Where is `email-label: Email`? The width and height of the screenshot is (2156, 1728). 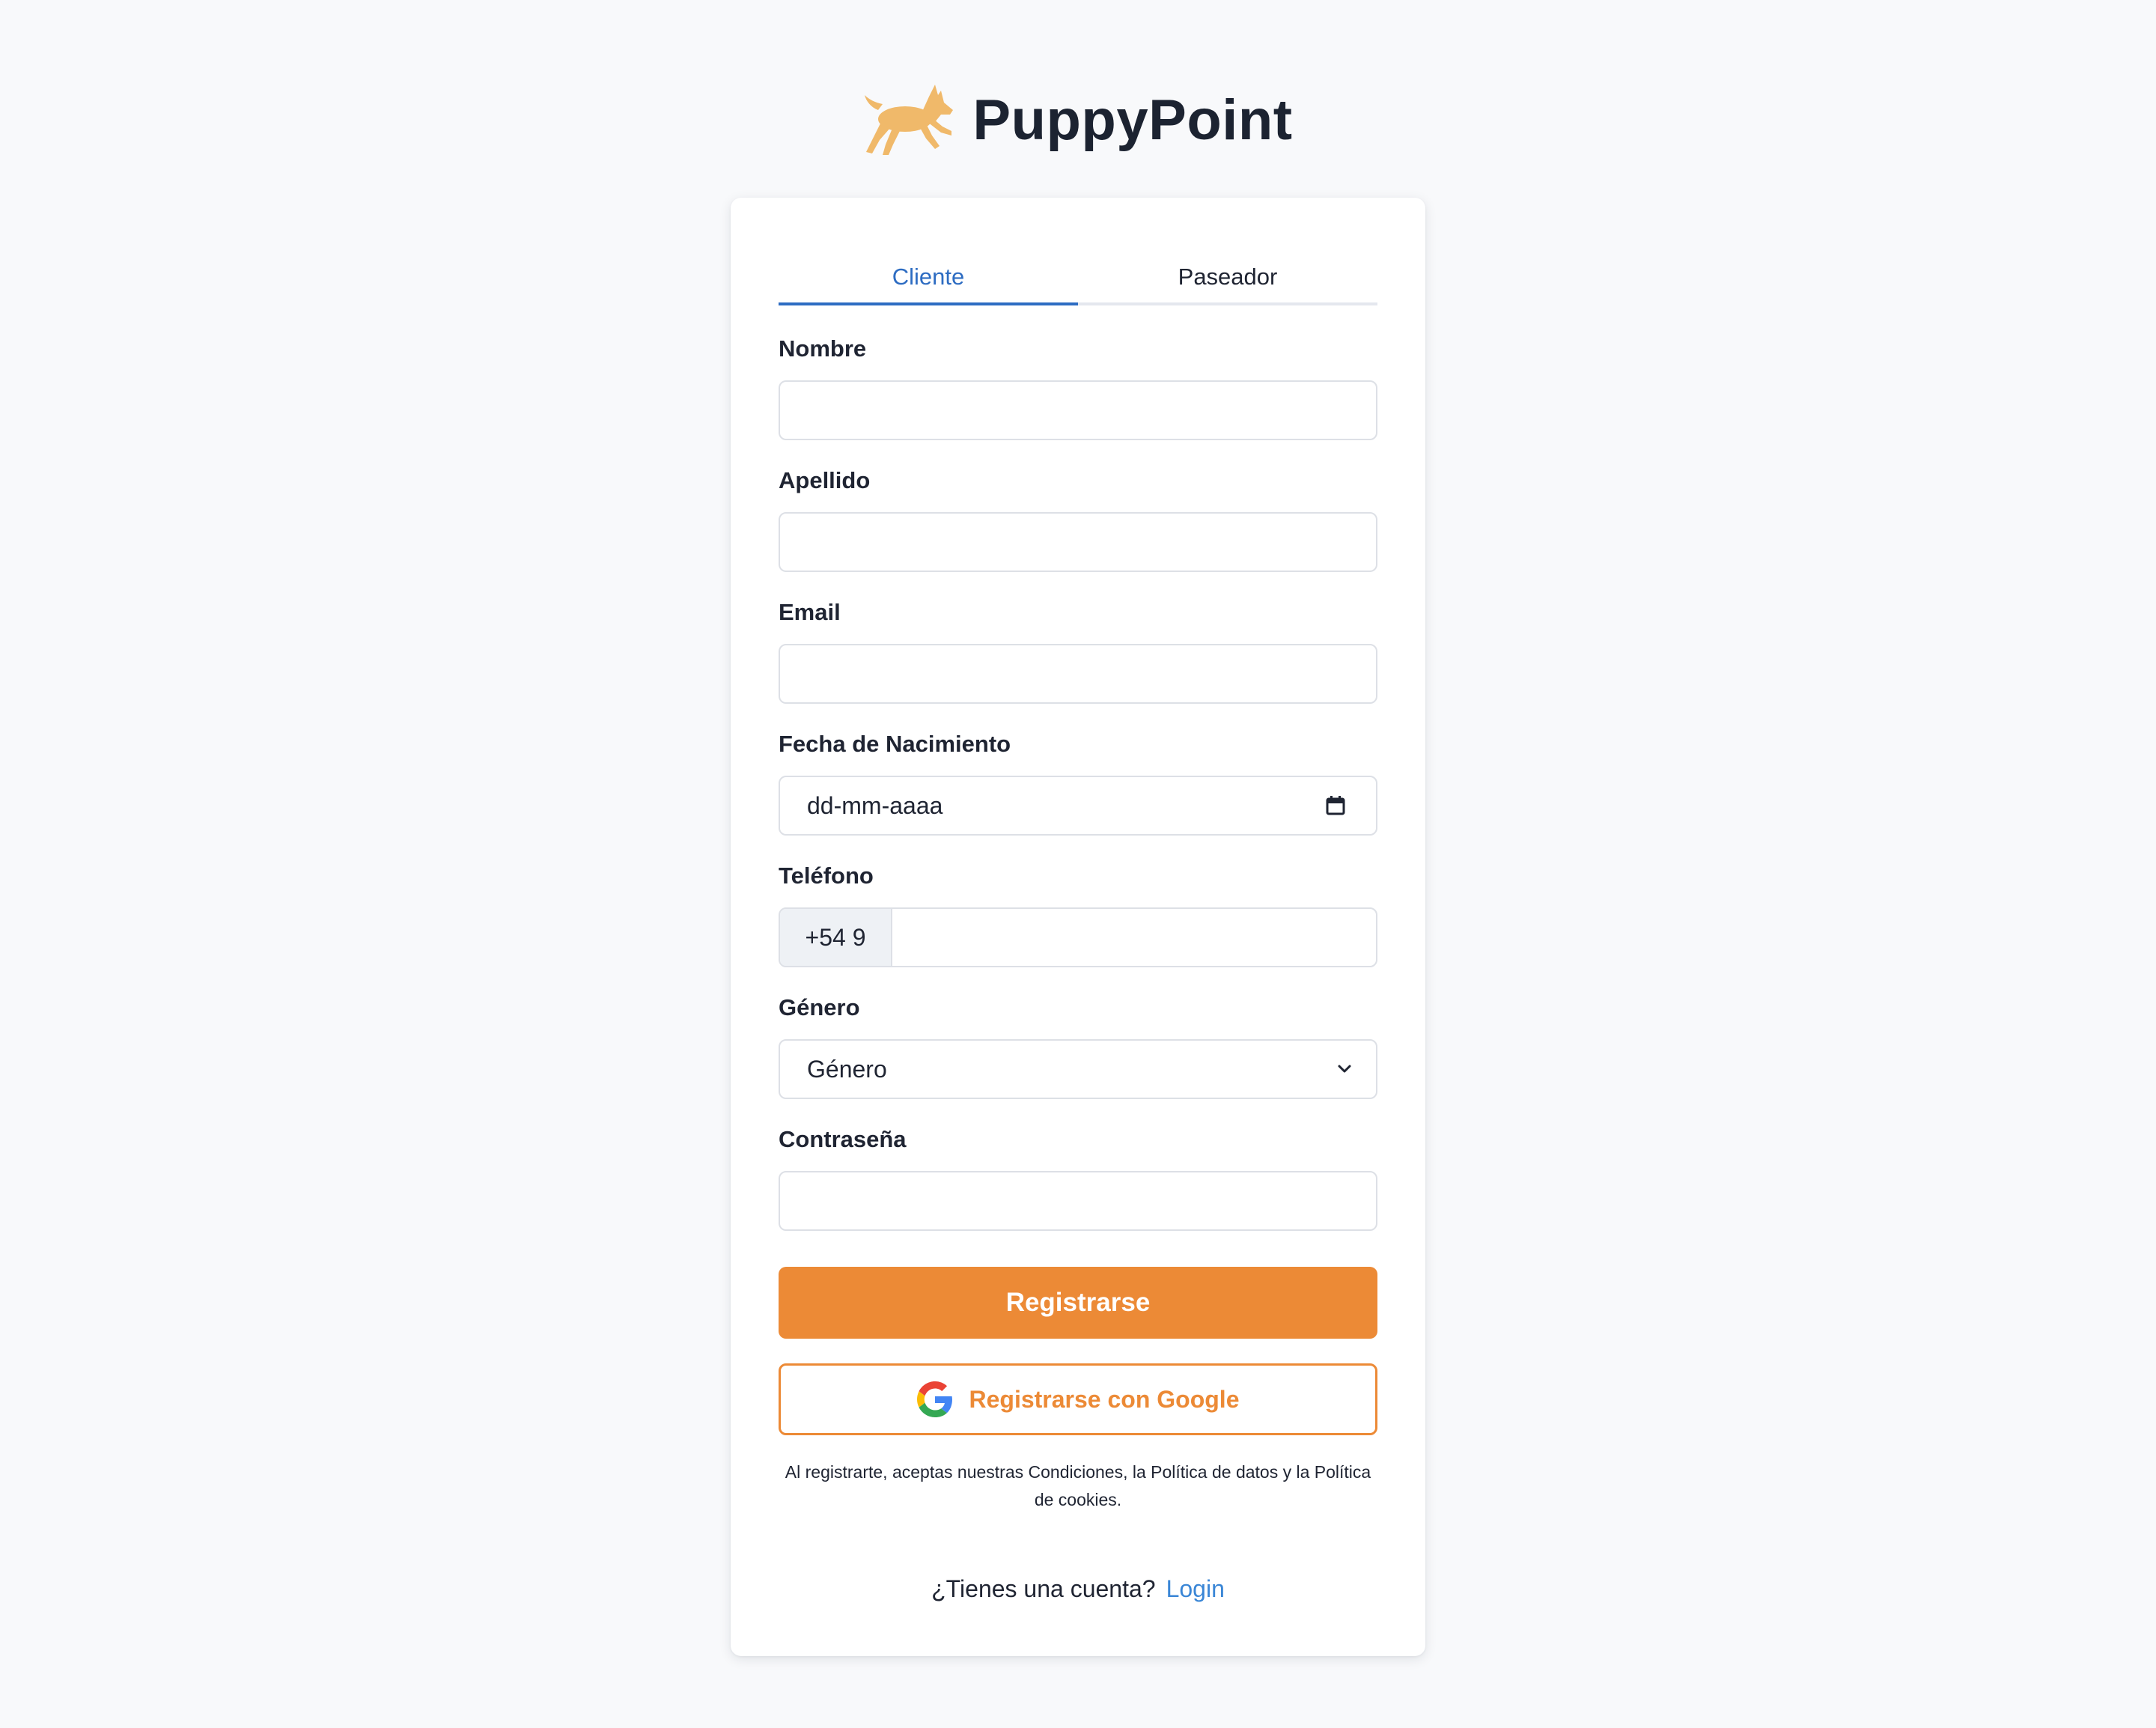 email-label: Email is located at coordinates (810, 612).